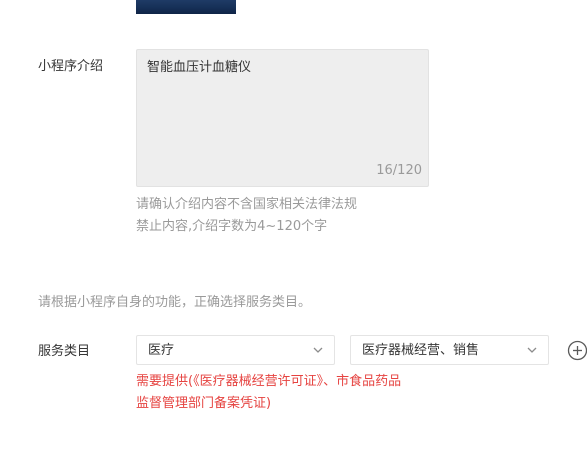 The width and height of the screenshot is (587, 449). Describe the element at coordinates (577, 350) in the screenshot. I see `add-category-plus-icon` at that location.